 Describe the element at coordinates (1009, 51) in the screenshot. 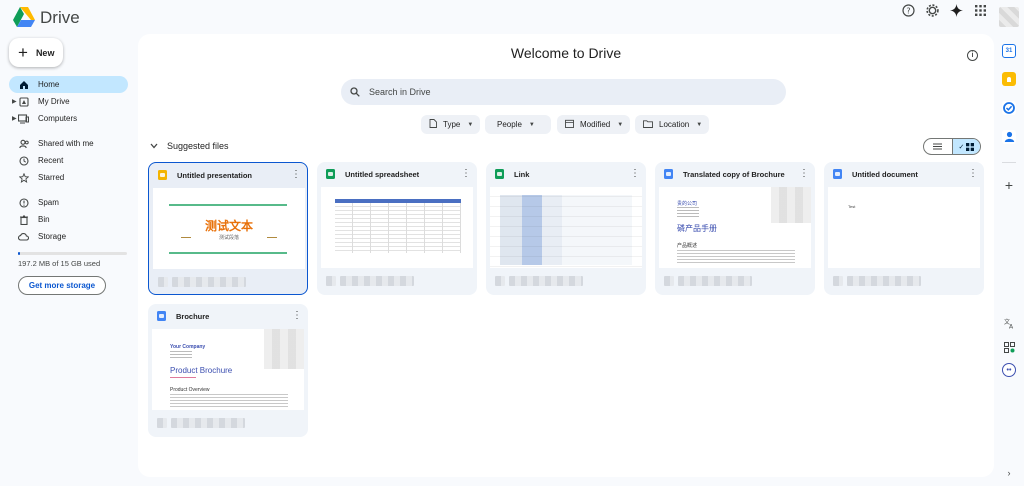

I see `calendar-app-icon: 31` at that location.